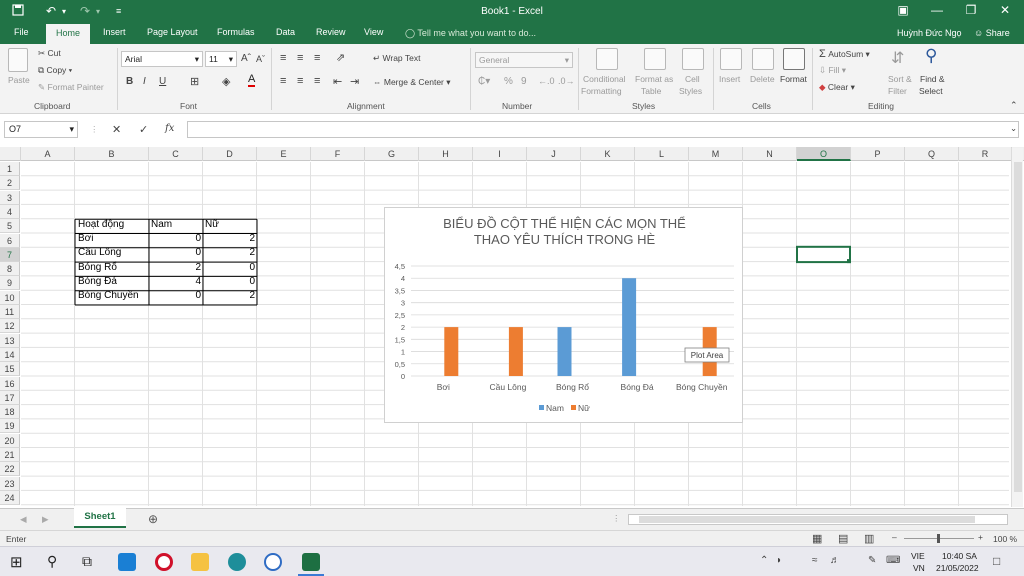  What do you see at coordinates (127, 562) in the screenshot?
I see `app-store-icon` at bounding box center [127, 562].